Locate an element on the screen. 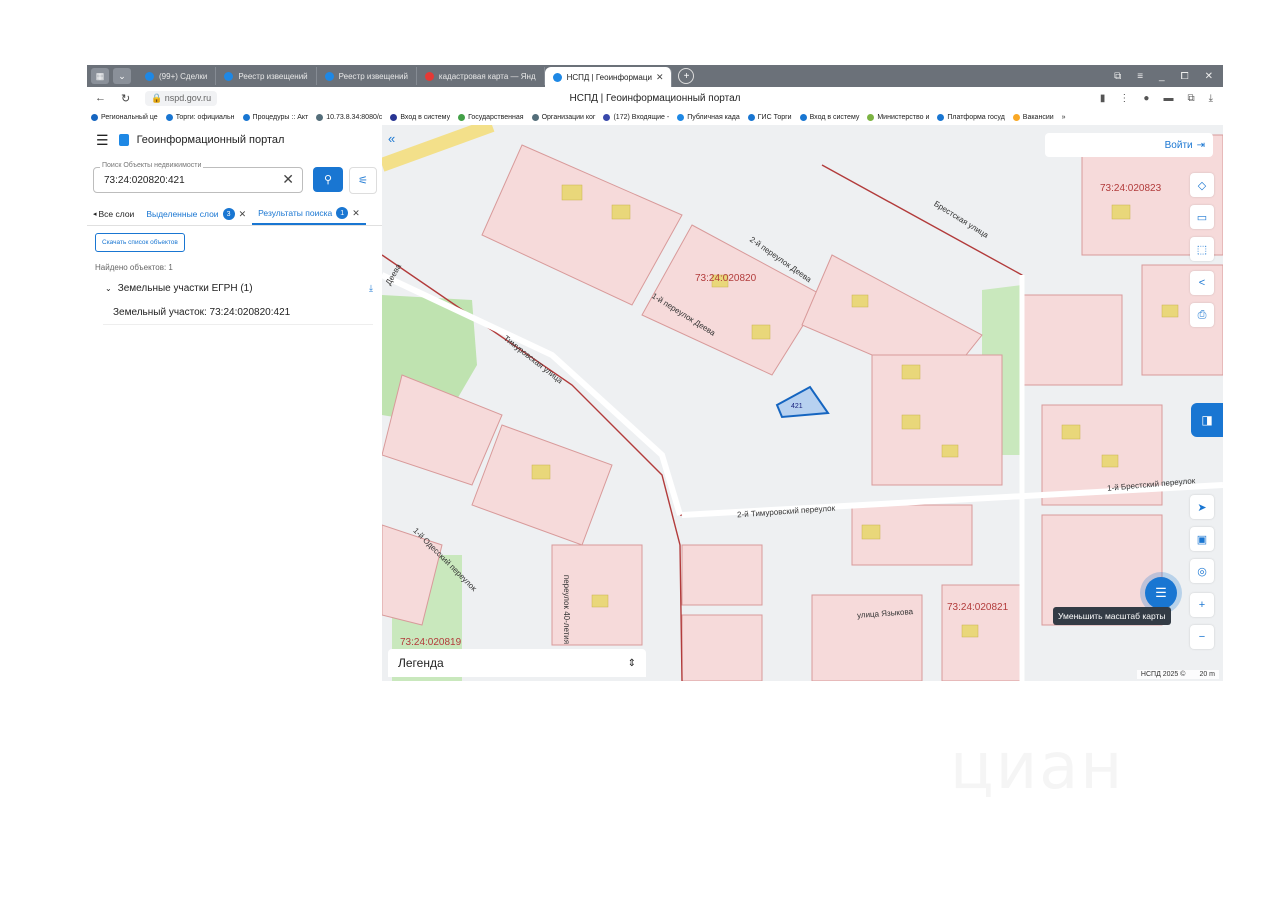 Image resolution: width=1280 pixels, height=905 pixels. share-icon: < is located at coordinates (1202, 283).